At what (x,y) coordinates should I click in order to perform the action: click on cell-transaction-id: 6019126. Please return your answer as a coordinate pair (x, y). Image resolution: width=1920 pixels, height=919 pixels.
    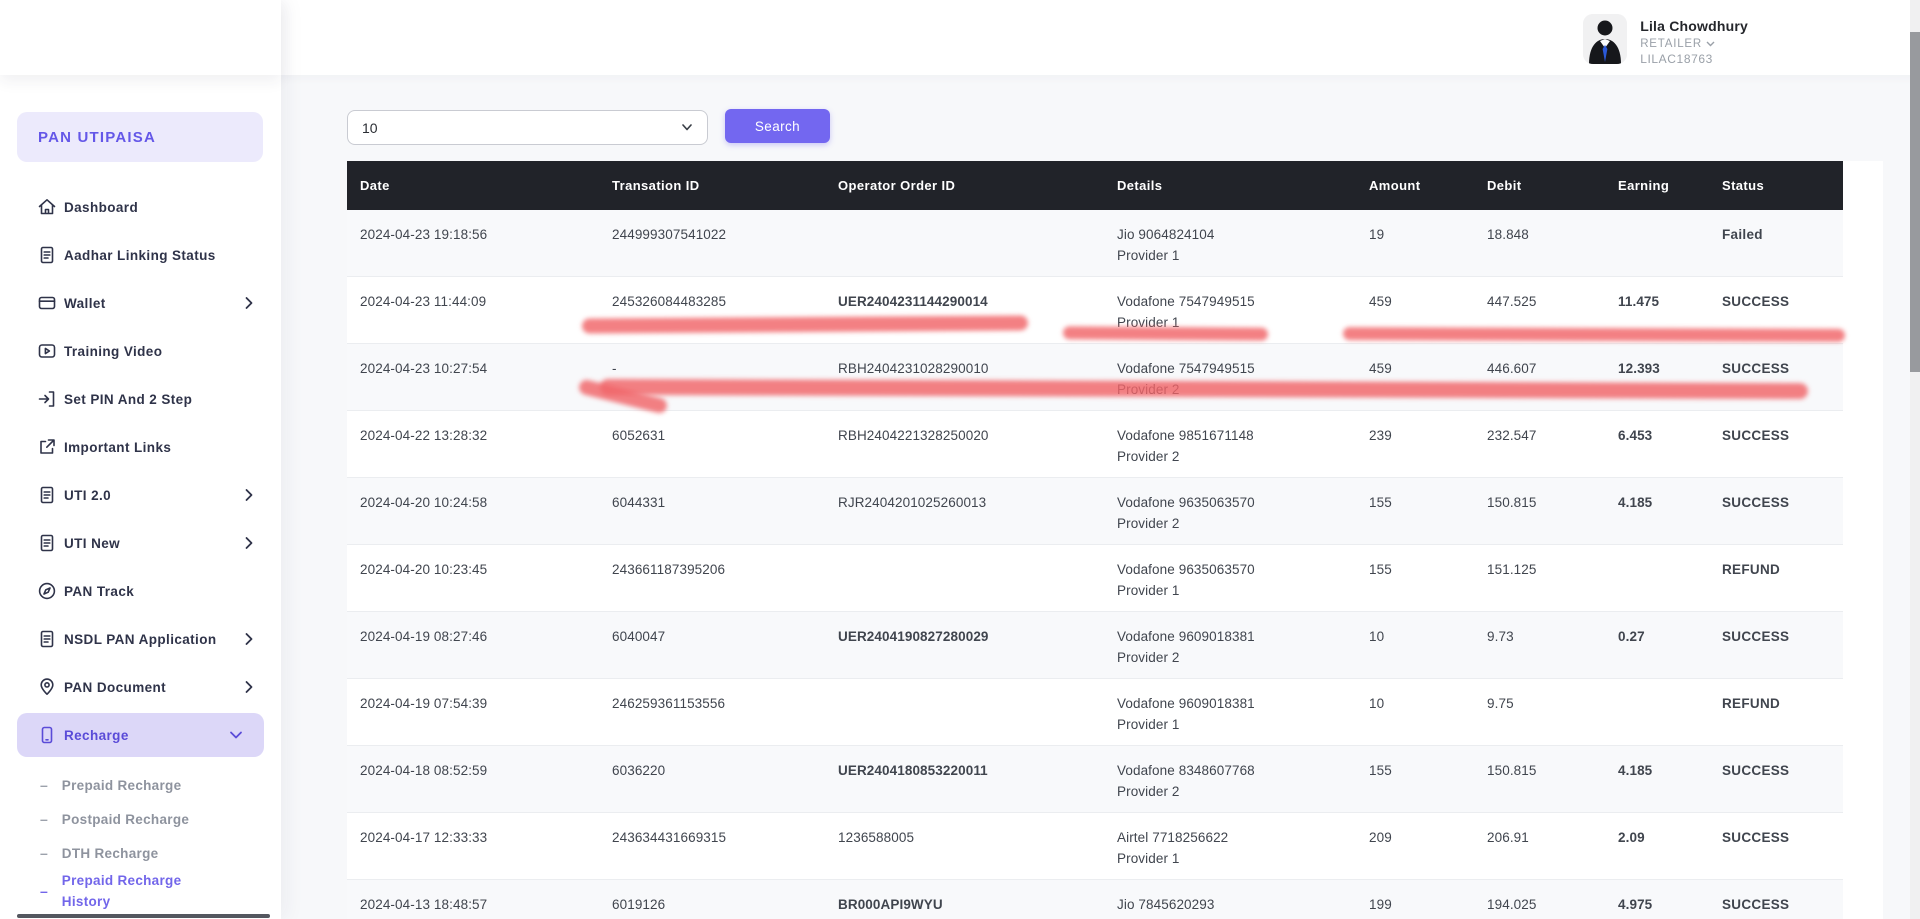
    Looking at the image, I should click on (639, 904).